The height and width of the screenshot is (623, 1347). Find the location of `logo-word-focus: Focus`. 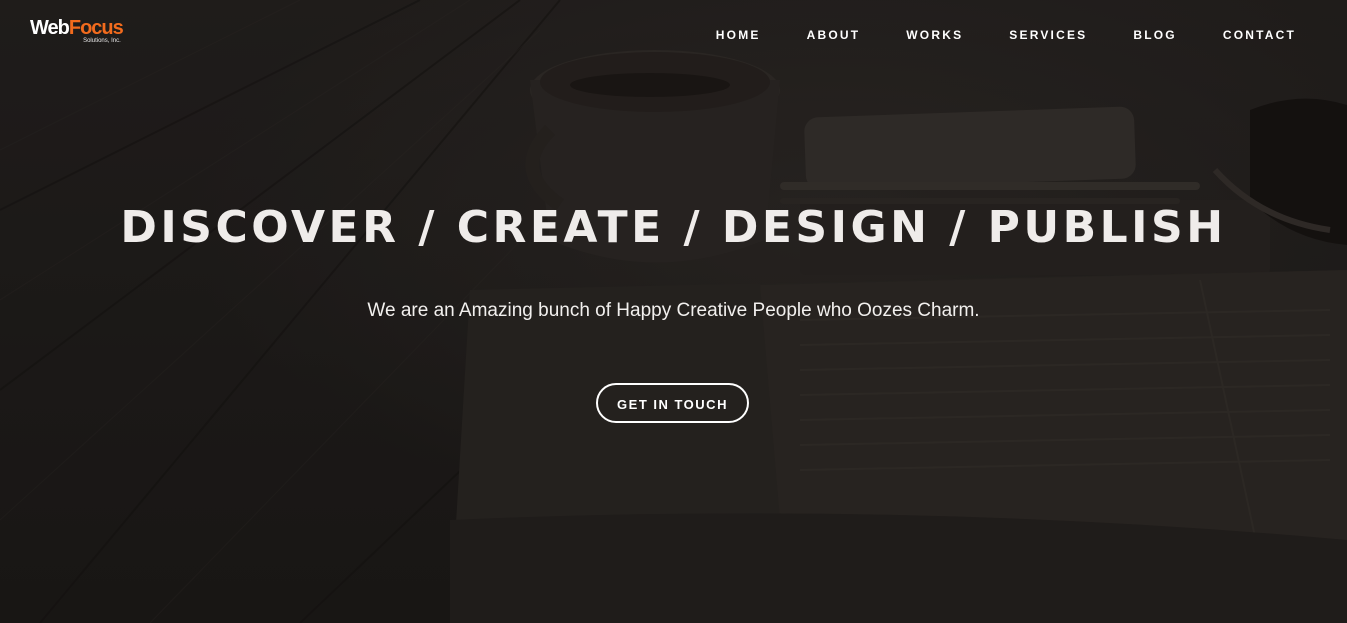

logo-word-focus: Focus is located at coordinates (96, 28).